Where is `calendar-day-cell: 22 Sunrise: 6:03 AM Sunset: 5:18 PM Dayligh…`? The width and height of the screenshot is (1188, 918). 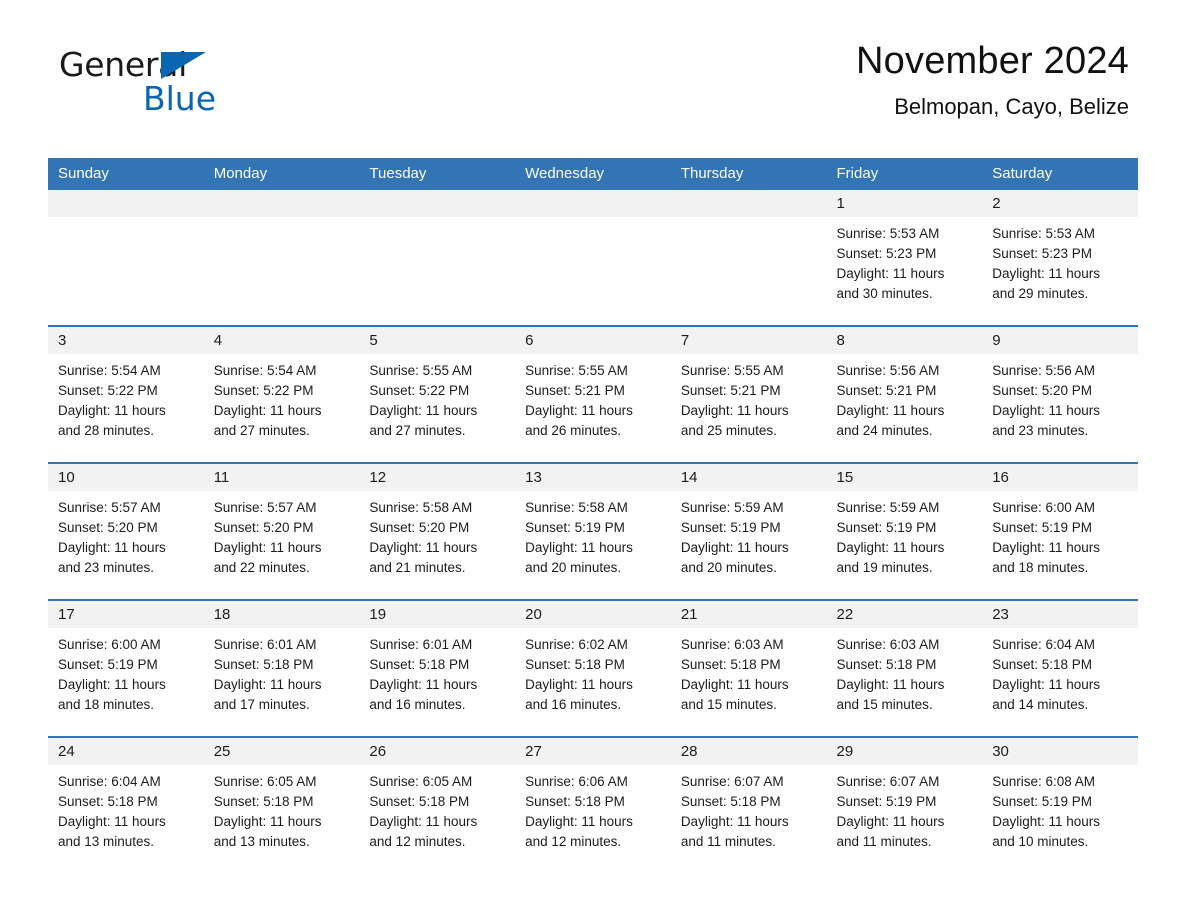
calendar-day-cell: 22 Sunrise: 6:03 AM Sunset: 5:18 PM Dayligh… is located at coordinates (904, 668).